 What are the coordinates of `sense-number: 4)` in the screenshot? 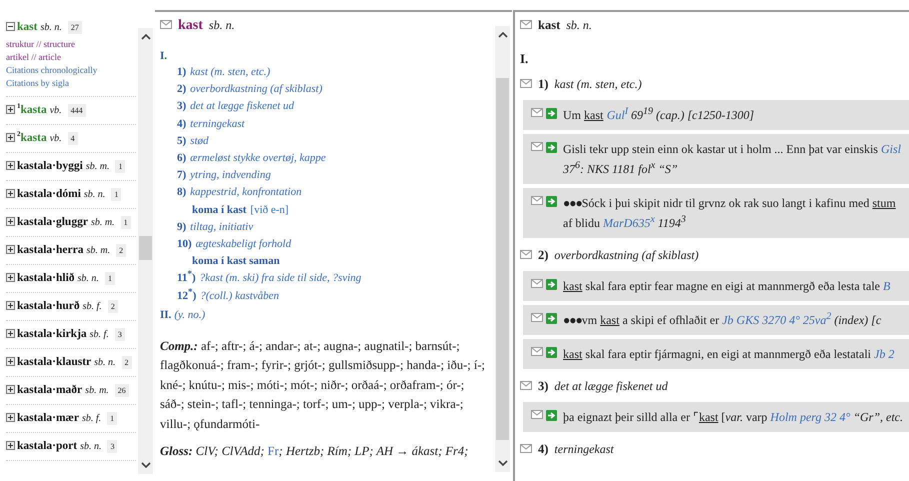 It's located at (181, 124).